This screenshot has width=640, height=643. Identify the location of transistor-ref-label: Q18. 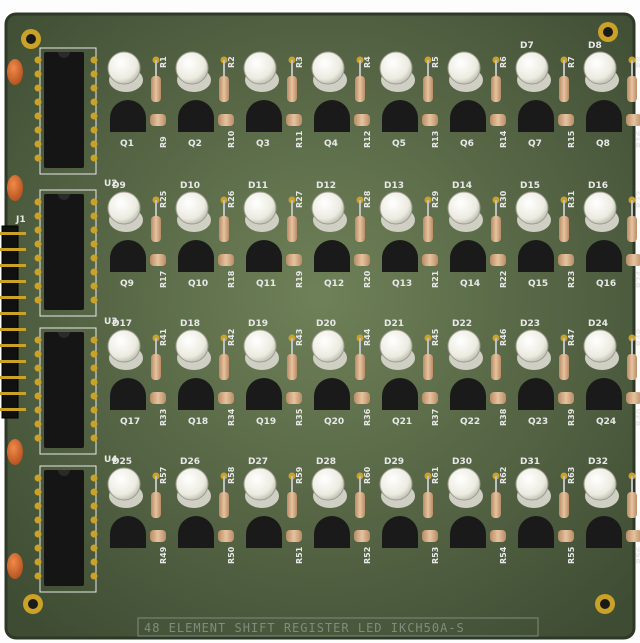
(198, 422).